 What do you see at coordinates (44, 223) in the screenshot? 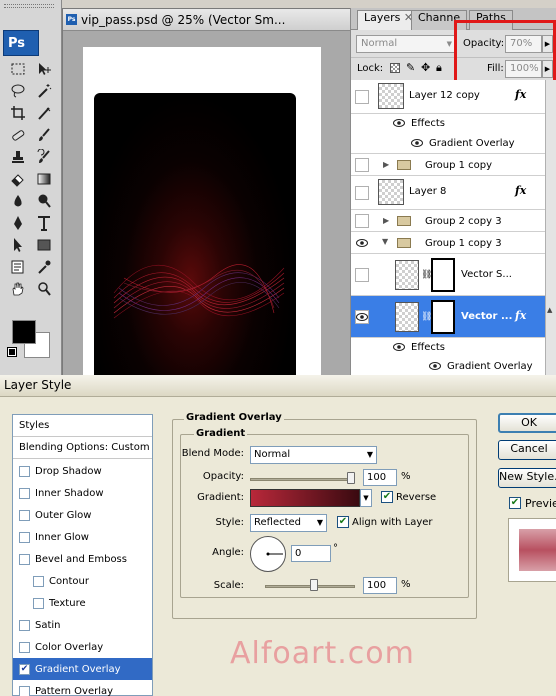
I see `type-tool-icon` at bounding box center [44, 223].